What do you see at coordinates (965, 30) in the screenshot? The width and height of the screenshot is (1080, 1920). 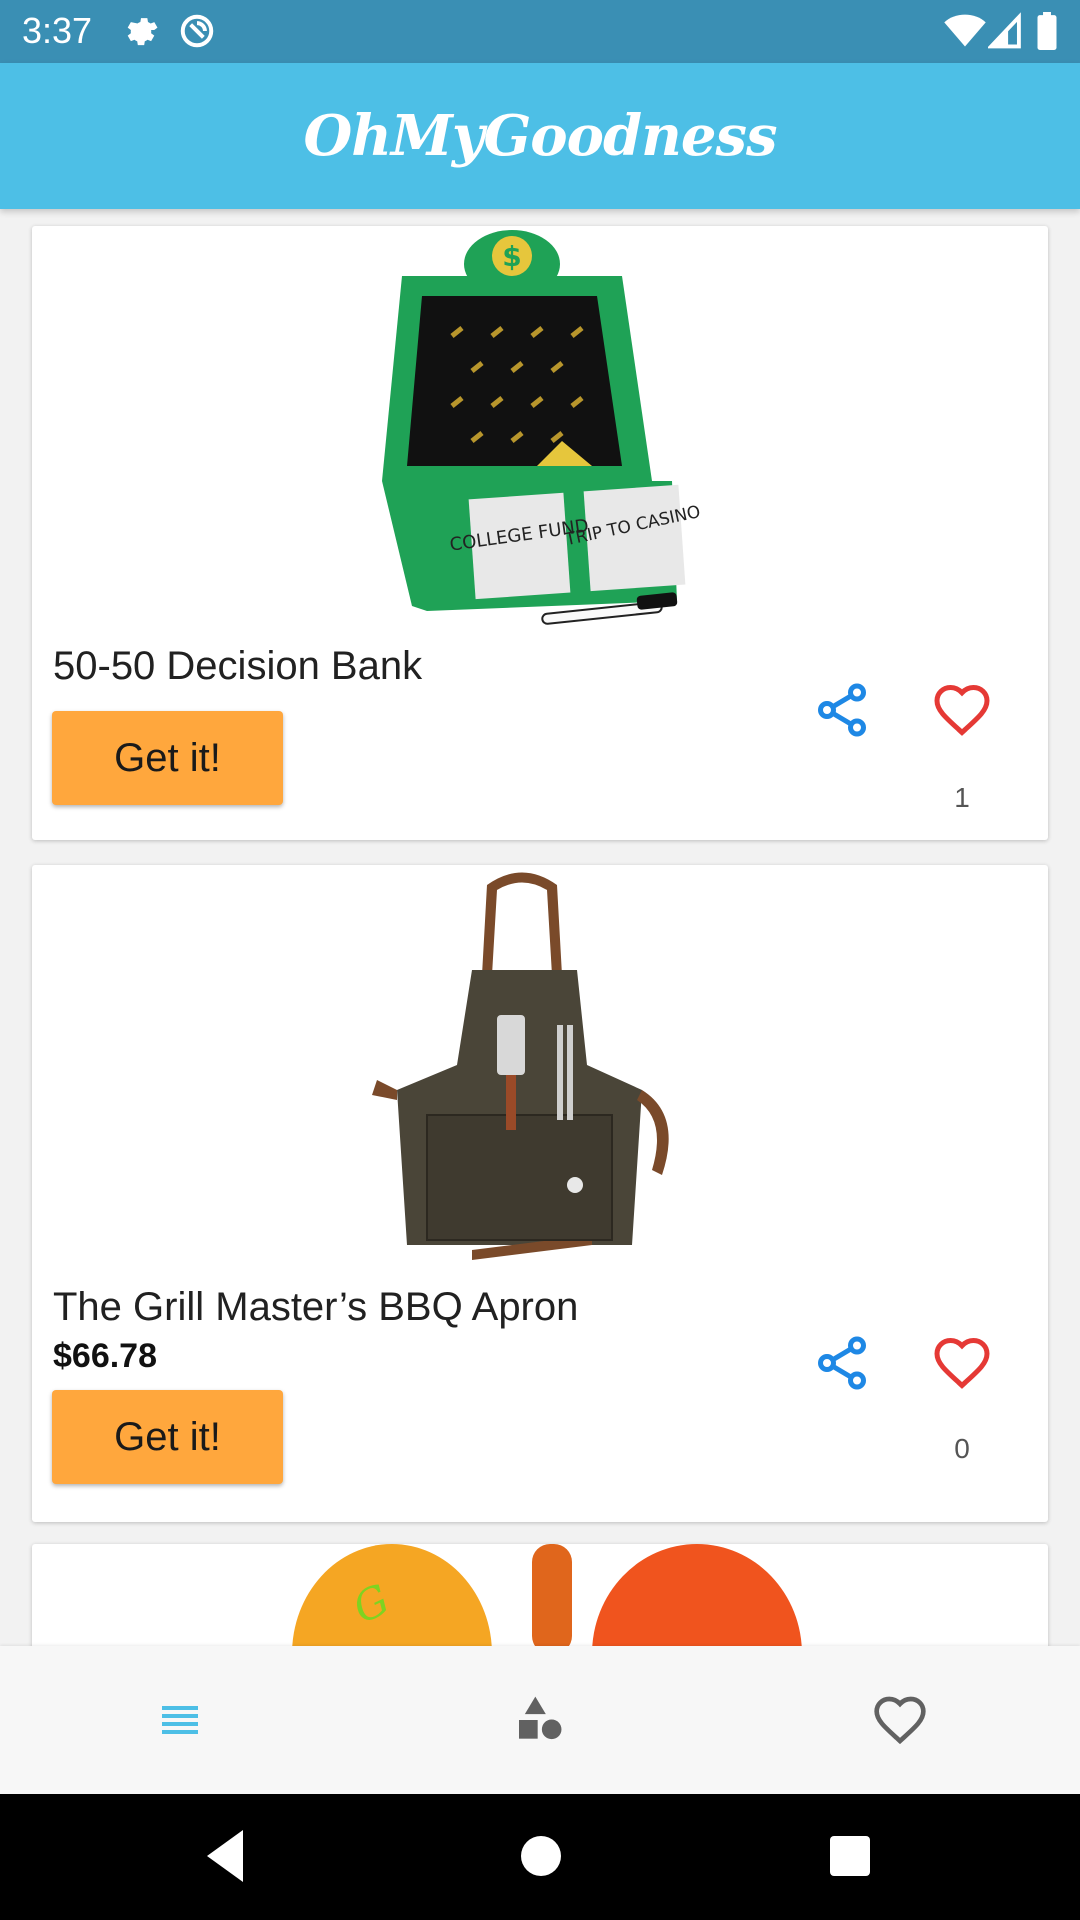 I see `wifi-icon` at bounding box center [965, 30].